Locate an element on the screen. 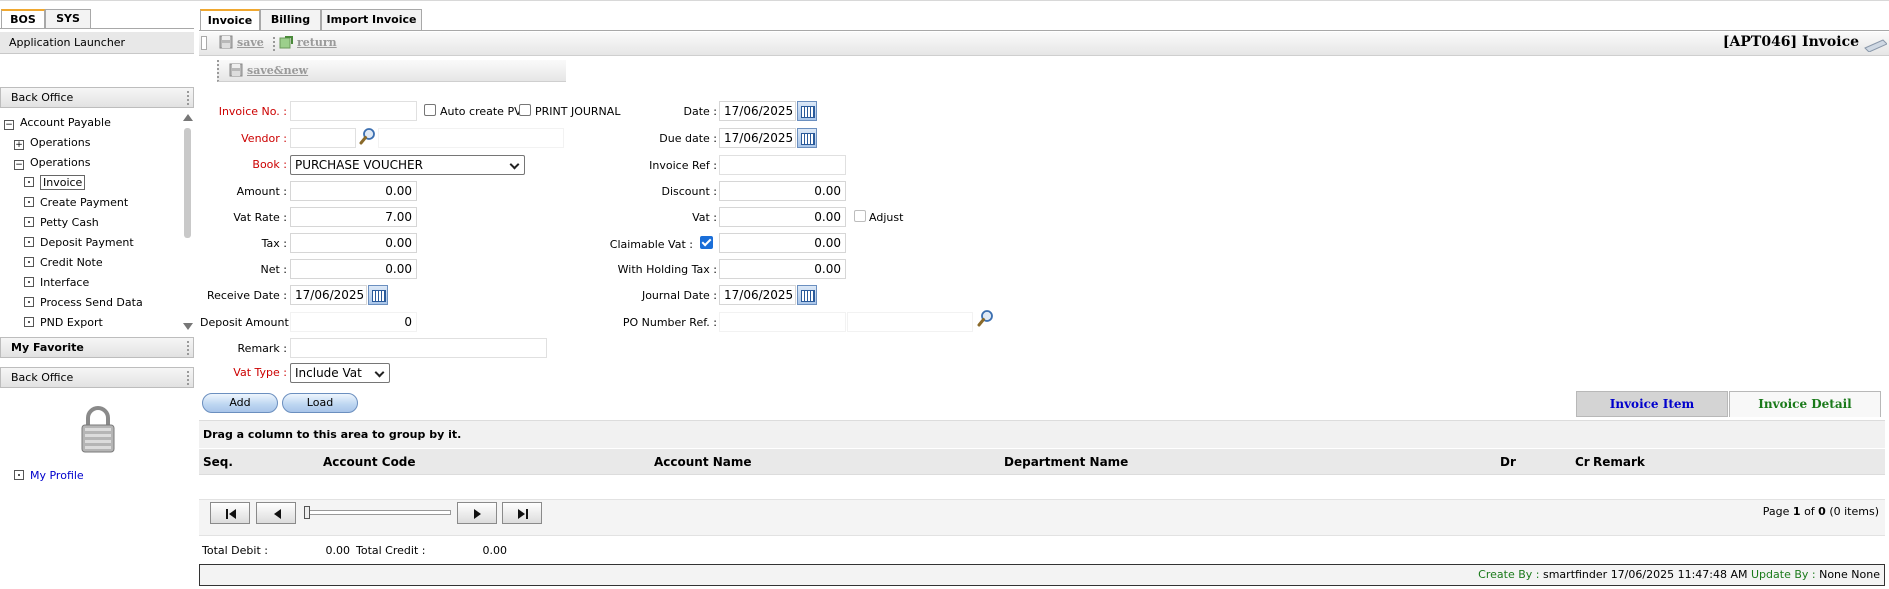 This screenshot has height=589, width=1889. total-debit-value: 0.00 is located at coordinates (338, 550).